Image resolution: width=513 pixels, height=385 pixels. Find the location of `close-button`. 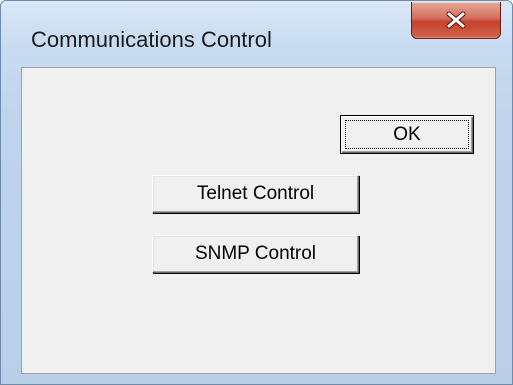

close-button is located at coordinates (456, 20).